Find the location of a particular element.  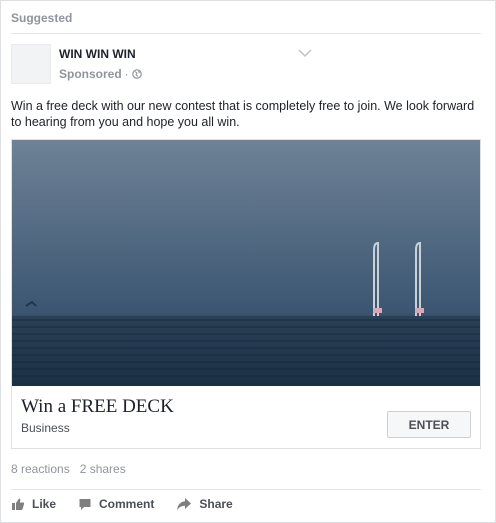

globe-icon is located at coordinates (136, 74).